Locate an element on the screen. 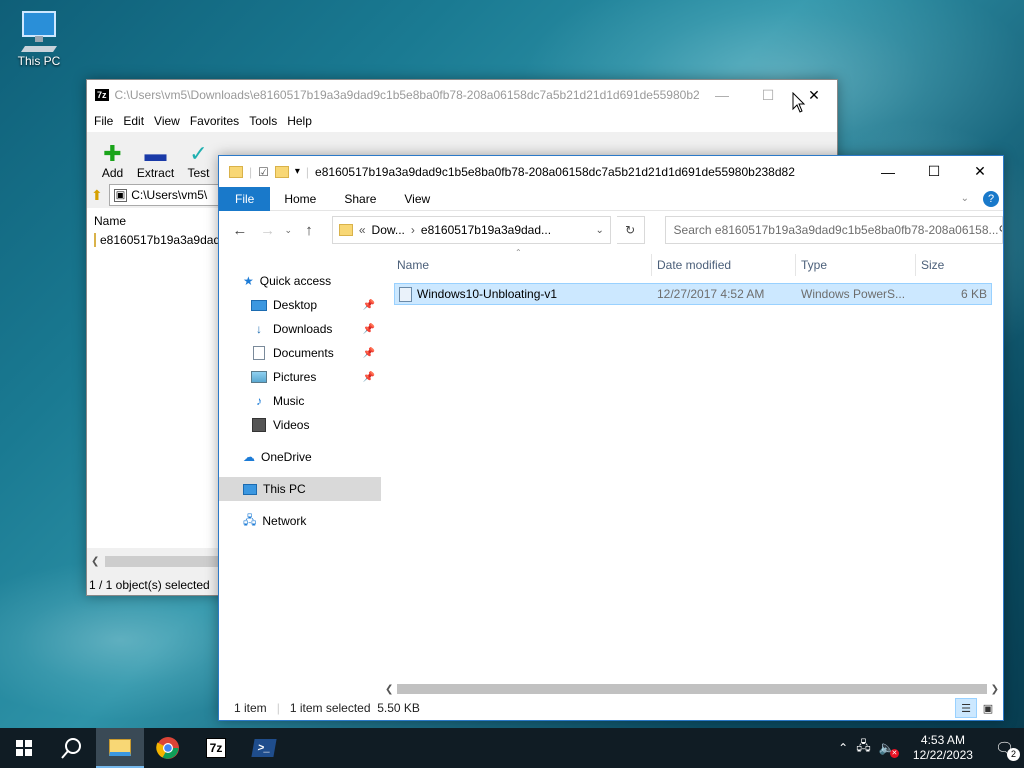  path-icon: ▣ is located at coordinates (120, 195).